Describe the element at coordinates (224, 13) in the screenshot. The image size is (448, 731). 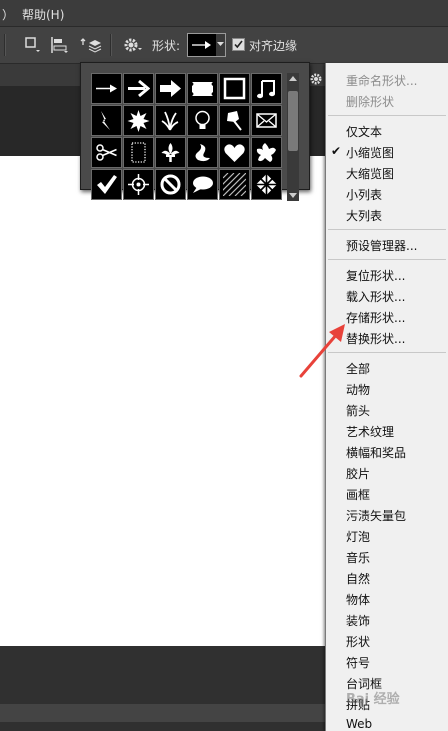
I see `menu-bar: ） 帮助(H)` at that location.